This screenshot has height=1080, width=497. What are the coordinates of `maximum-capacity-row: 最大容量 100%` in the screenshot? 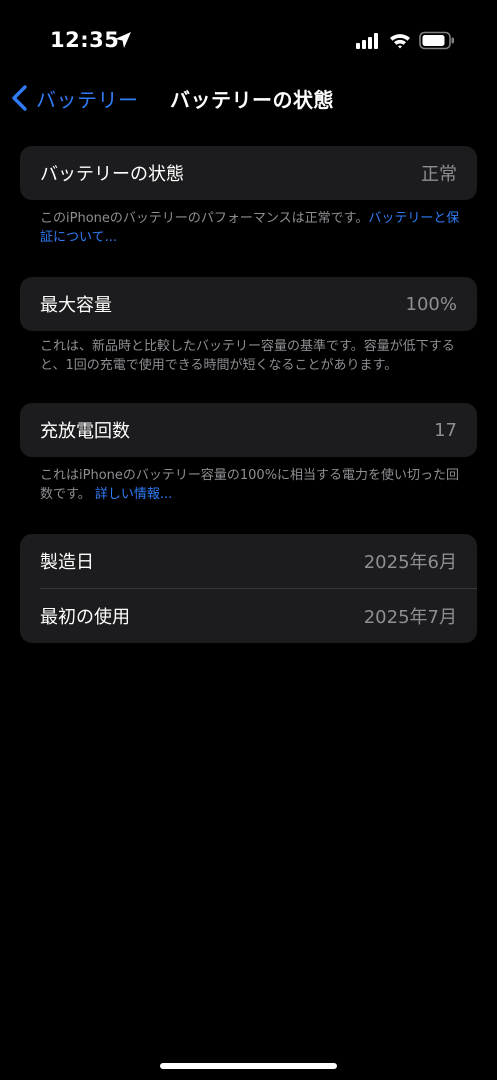 It's located at (248, 304).